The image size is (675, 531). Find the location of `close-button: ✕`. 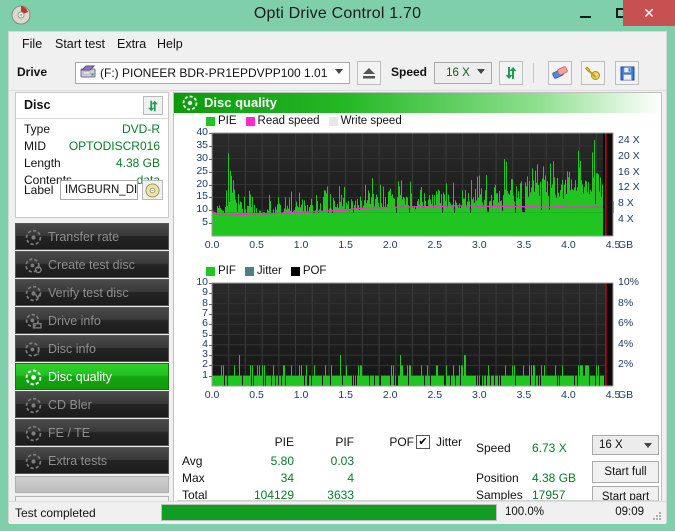

close-button: ✕ is located at coordinates (649, 13).